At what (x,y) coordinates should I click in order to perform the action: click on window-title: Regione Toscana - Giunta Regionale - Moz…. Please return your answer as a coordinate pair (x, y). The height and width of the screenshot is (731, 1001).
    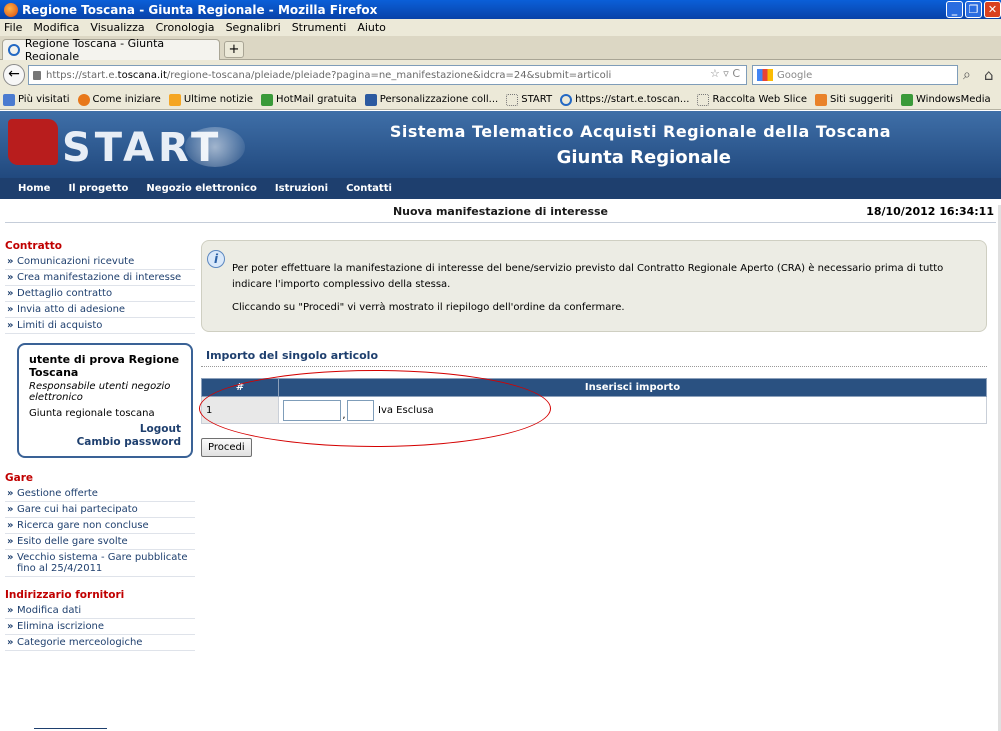
    Looking at the image, I should click on (200, 9).